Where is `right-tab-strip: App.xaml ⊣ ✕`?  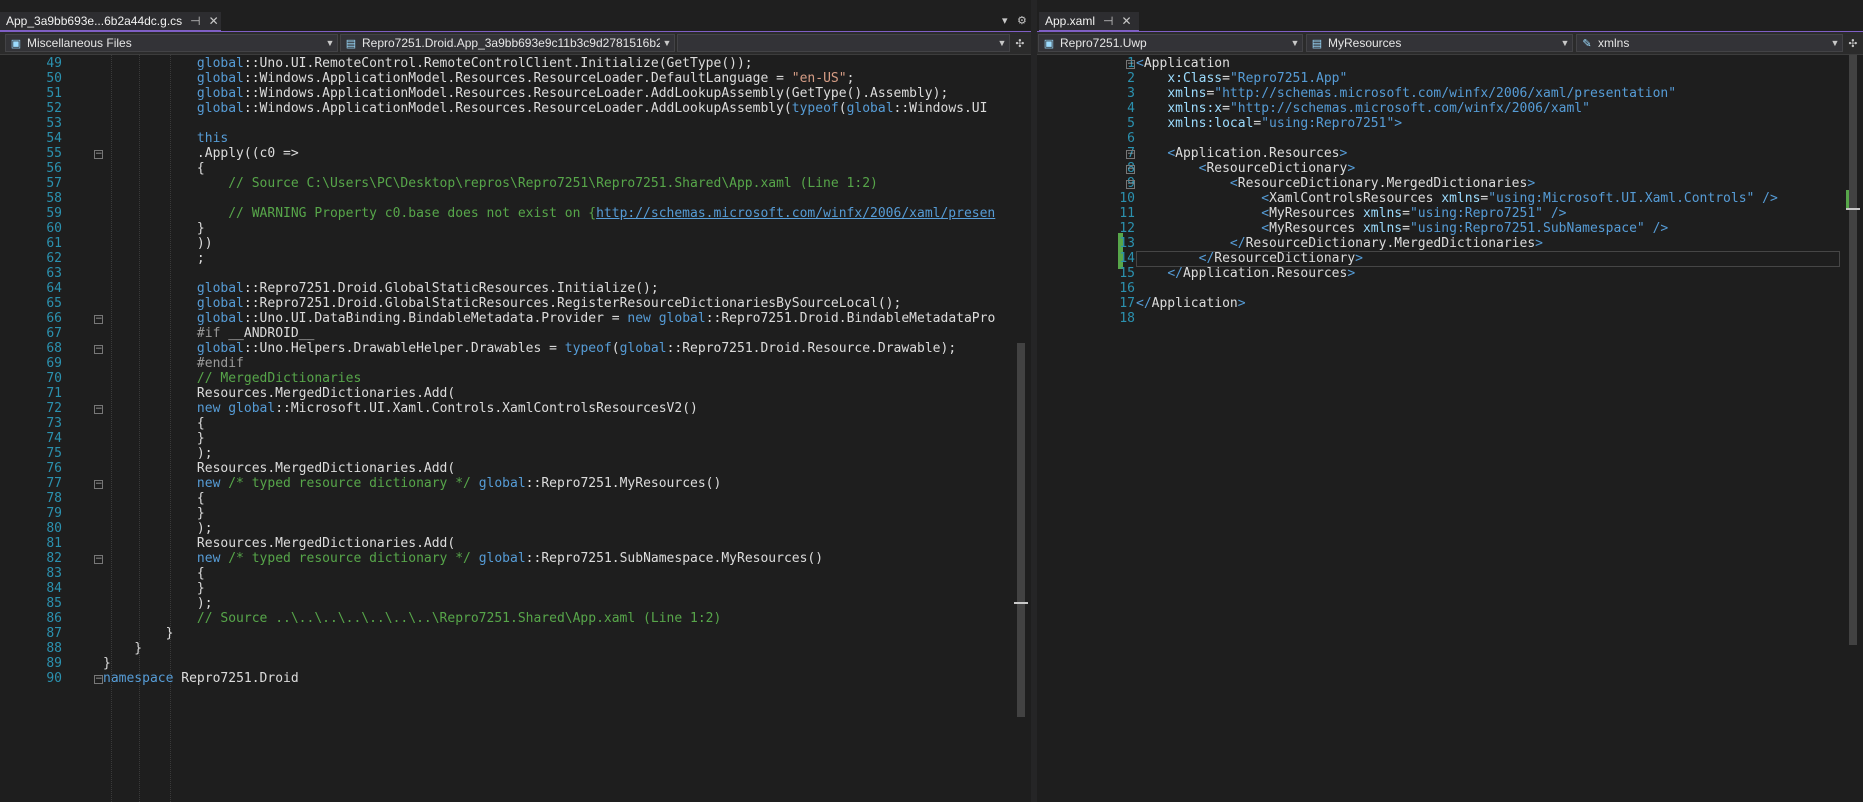 right-tab-strip: App.xaml ⊣ ✕ is located at coordinates (1450, 16).